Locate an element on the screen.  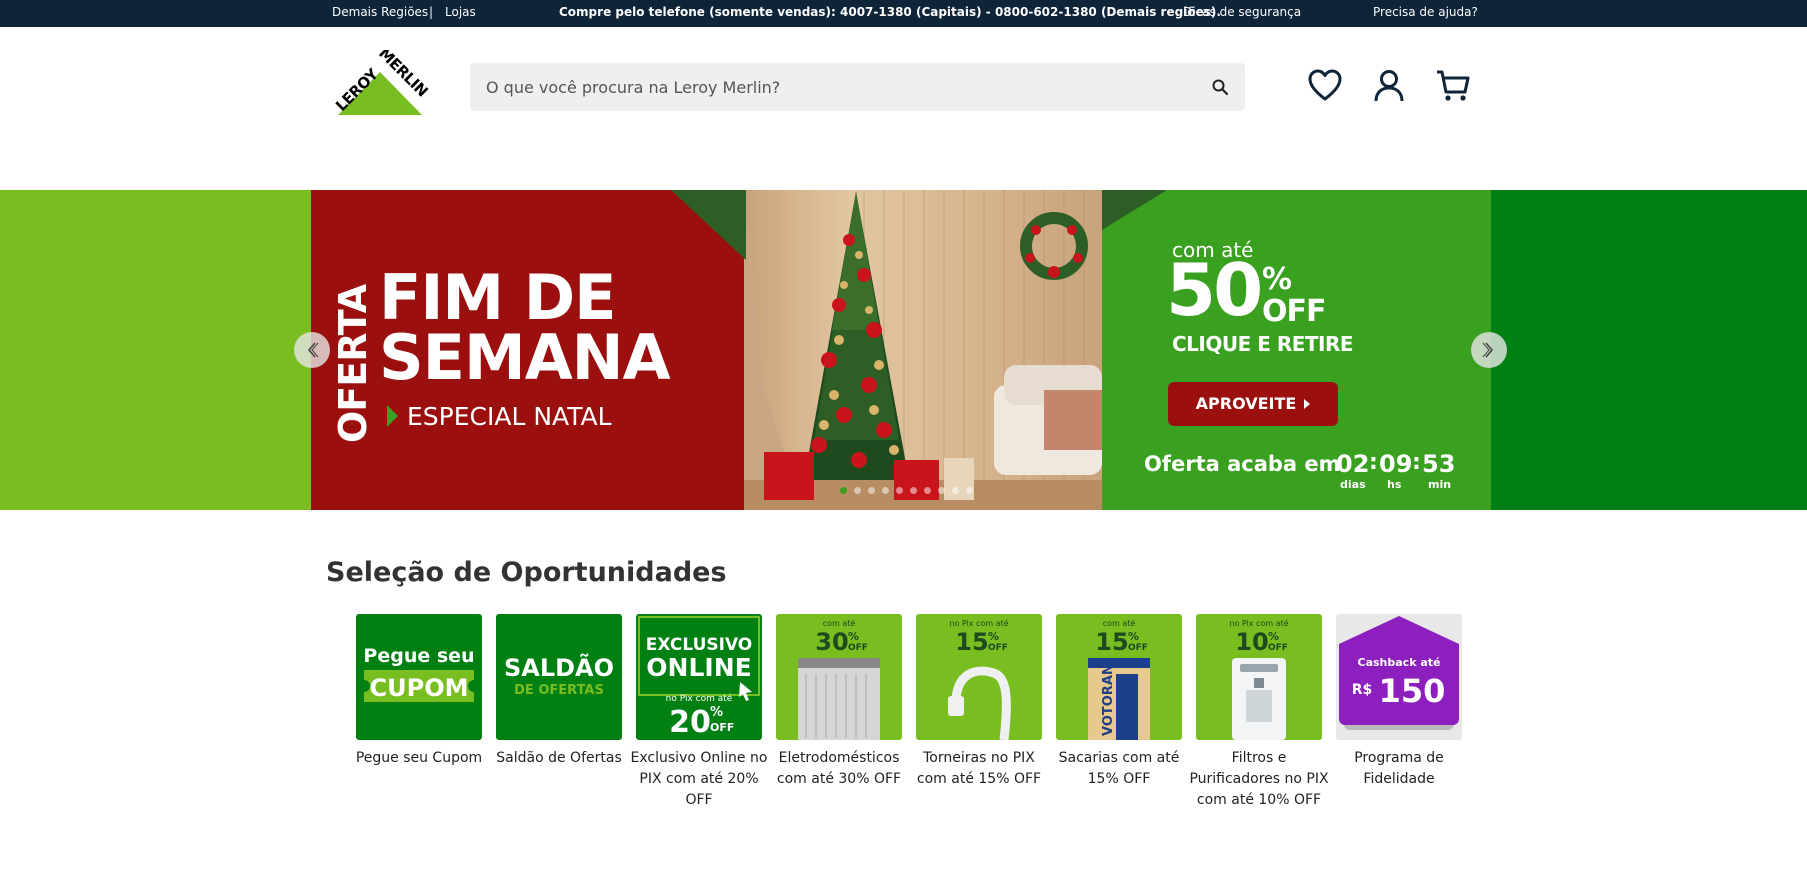
headline: FIM DE SEMANA is located at coordinates (525, 327).